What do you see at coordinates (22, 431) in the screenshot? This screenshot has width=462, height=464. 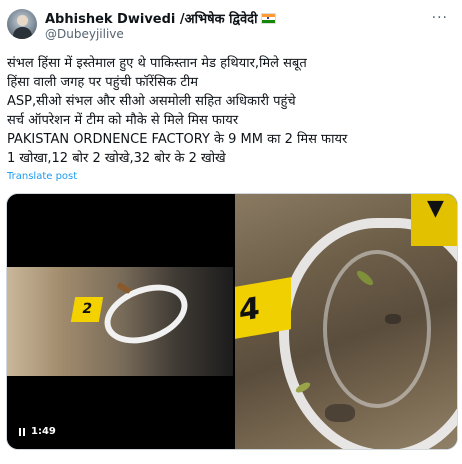 I see `pause-icon` at bounding box center [22, 431].